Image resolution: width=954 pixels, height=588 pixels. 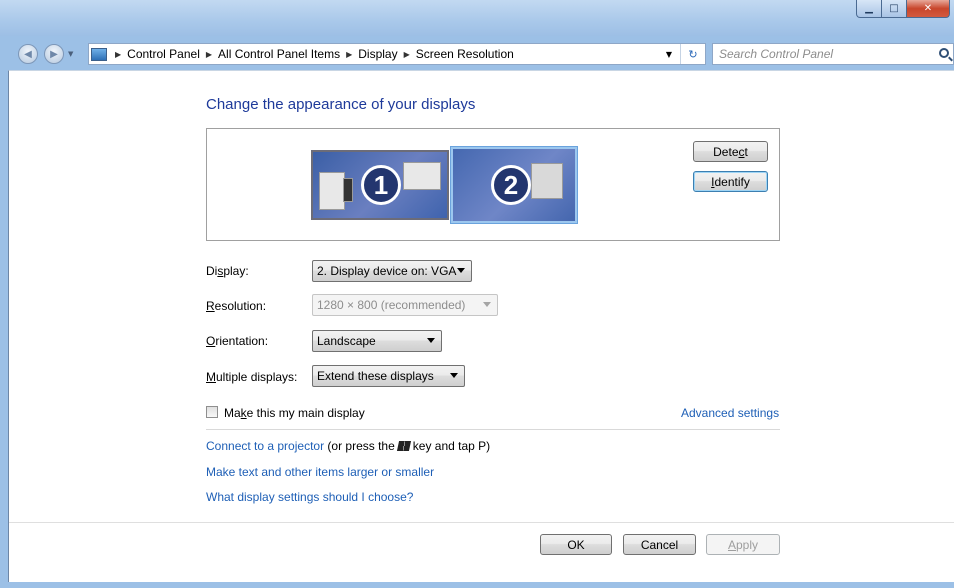 I want to click on breadcrumb-control-panel: Control Panel, so click(x=163, y=54).